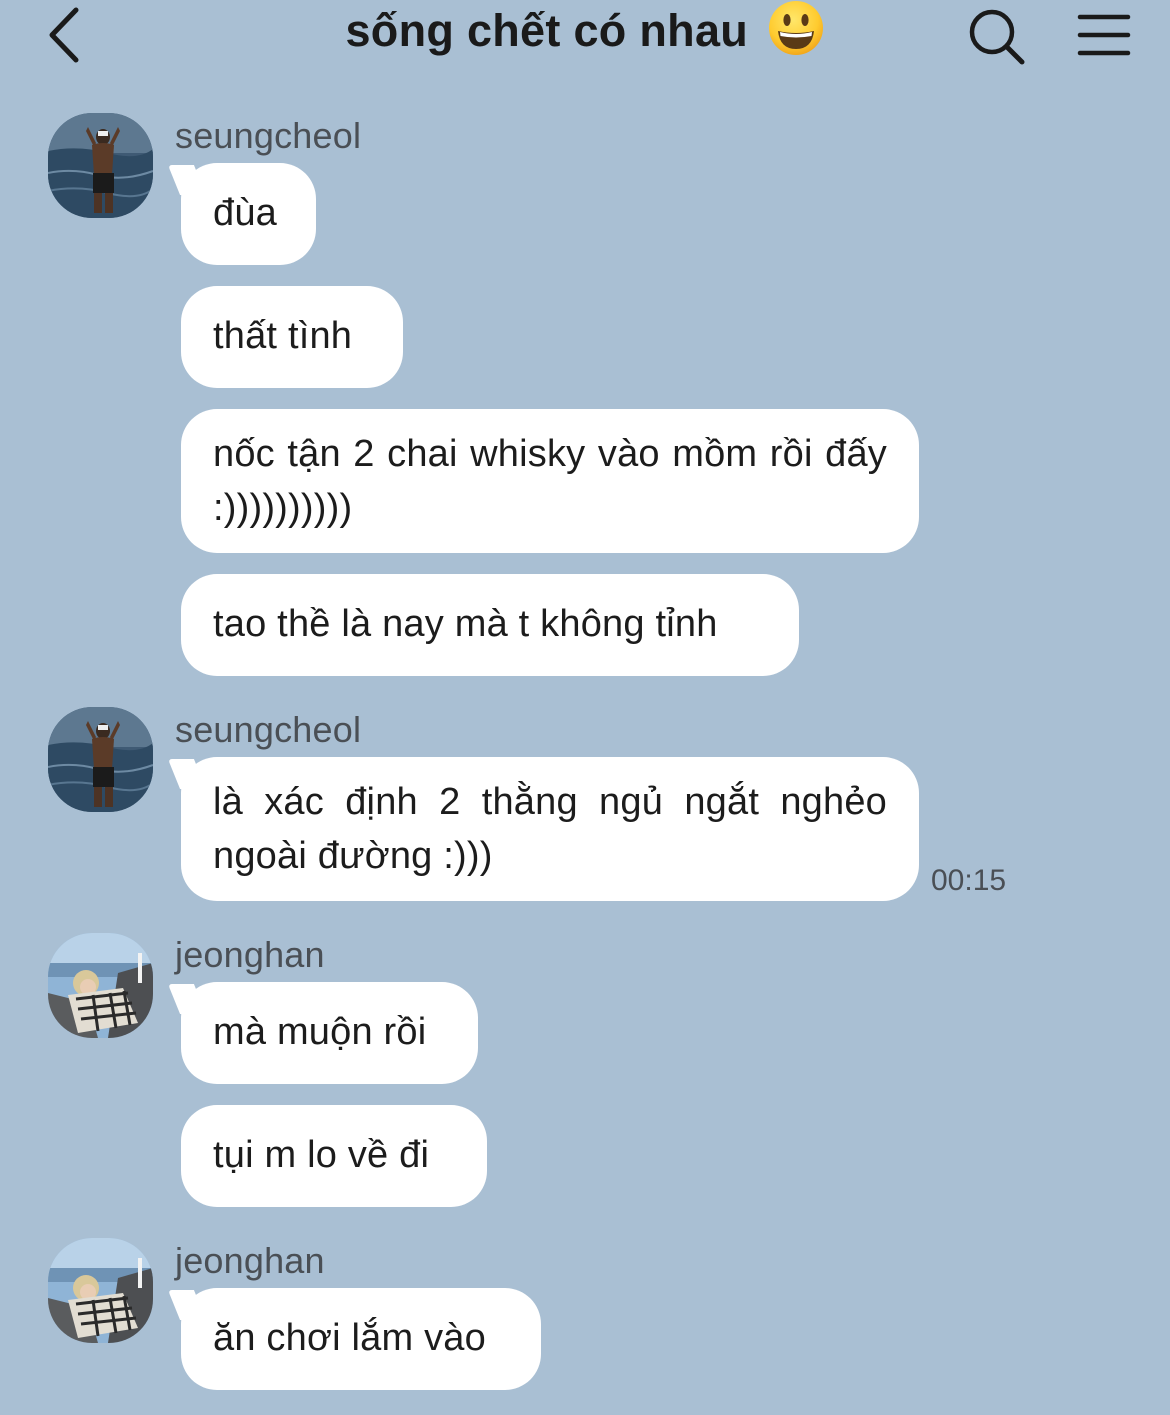 This screenshot has height=1415, width=1170. Describe the element at coordinates (969, 880) in the screenshot. I see `message-timestamp: 00:15` at that location.